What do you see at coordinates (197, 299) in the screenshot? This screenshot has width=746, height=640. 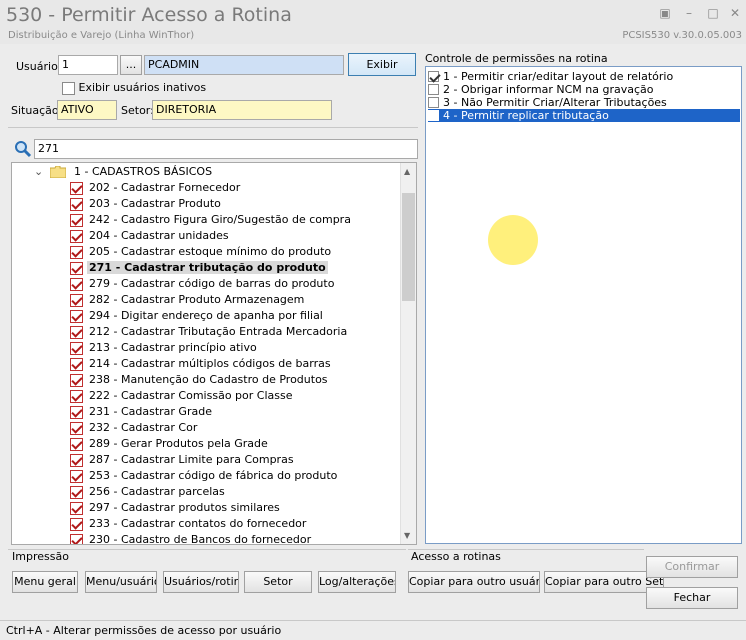 I see `tree-item-label: 282 - Cadastrar Produto Armazenagem` at bounding box center [197, 299].